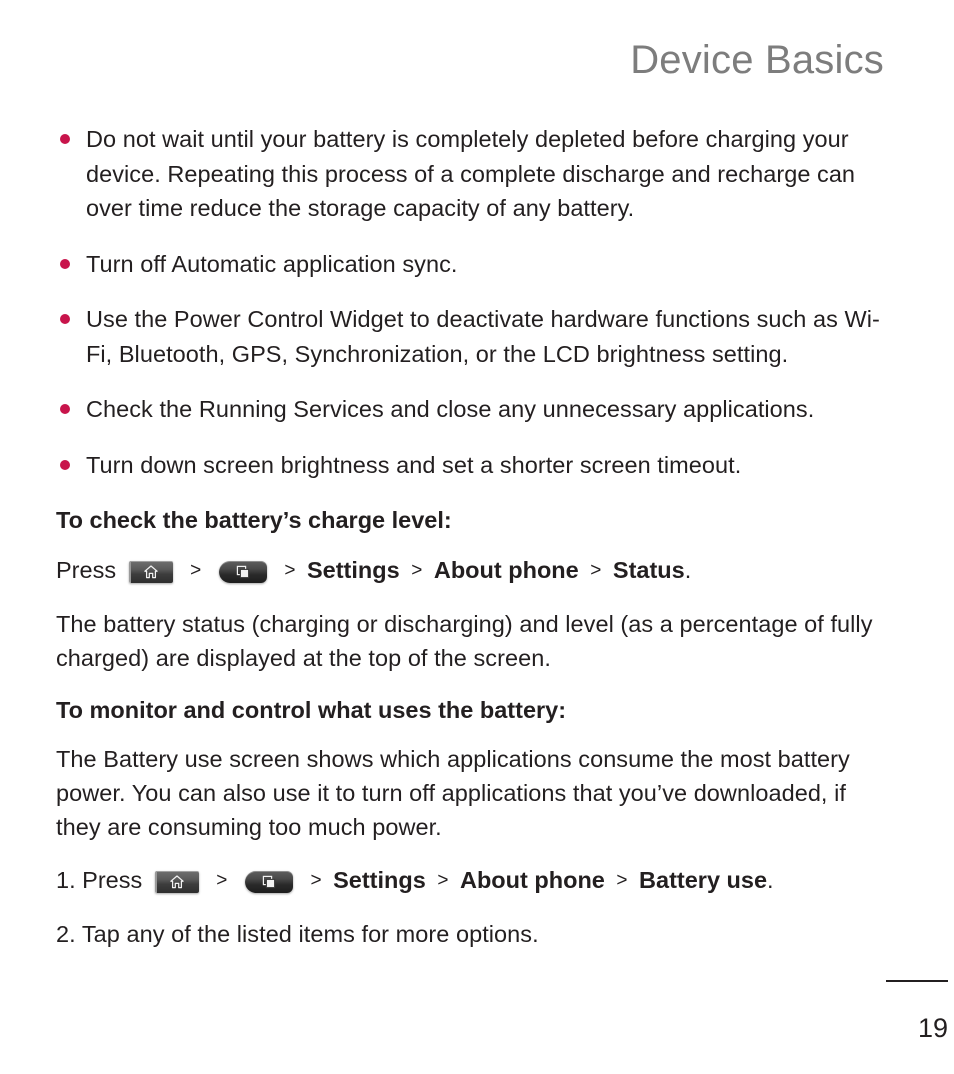  I want to click on step-number: 1., so click(66, 880).